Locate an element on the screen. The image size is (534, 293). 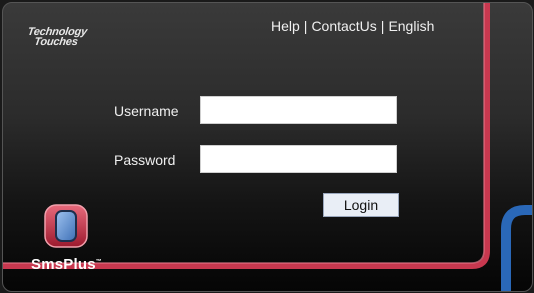
brand-logo: Technology Touches is located at coordinates (57, 37).